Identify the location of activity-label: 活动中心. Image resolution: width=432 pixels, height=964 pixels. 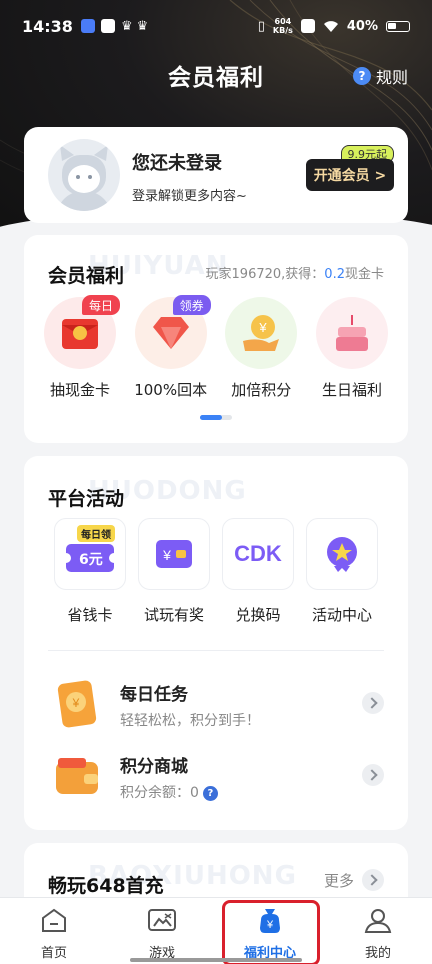
(341, 615).